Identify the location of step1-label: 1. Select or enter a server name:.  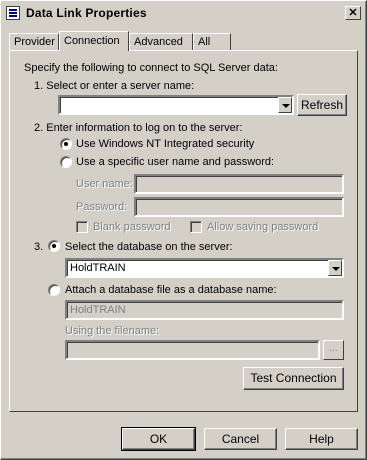
(114, 86).